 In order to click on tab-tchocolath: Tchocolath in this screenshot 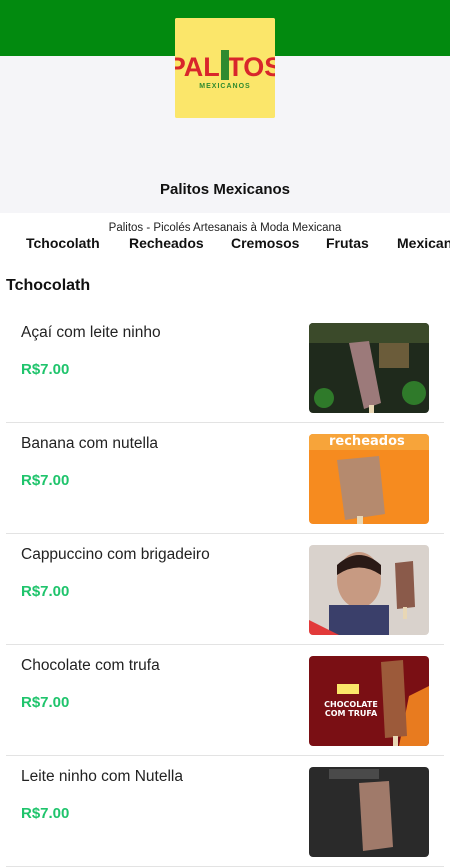, I will do `click(63, 243)`.